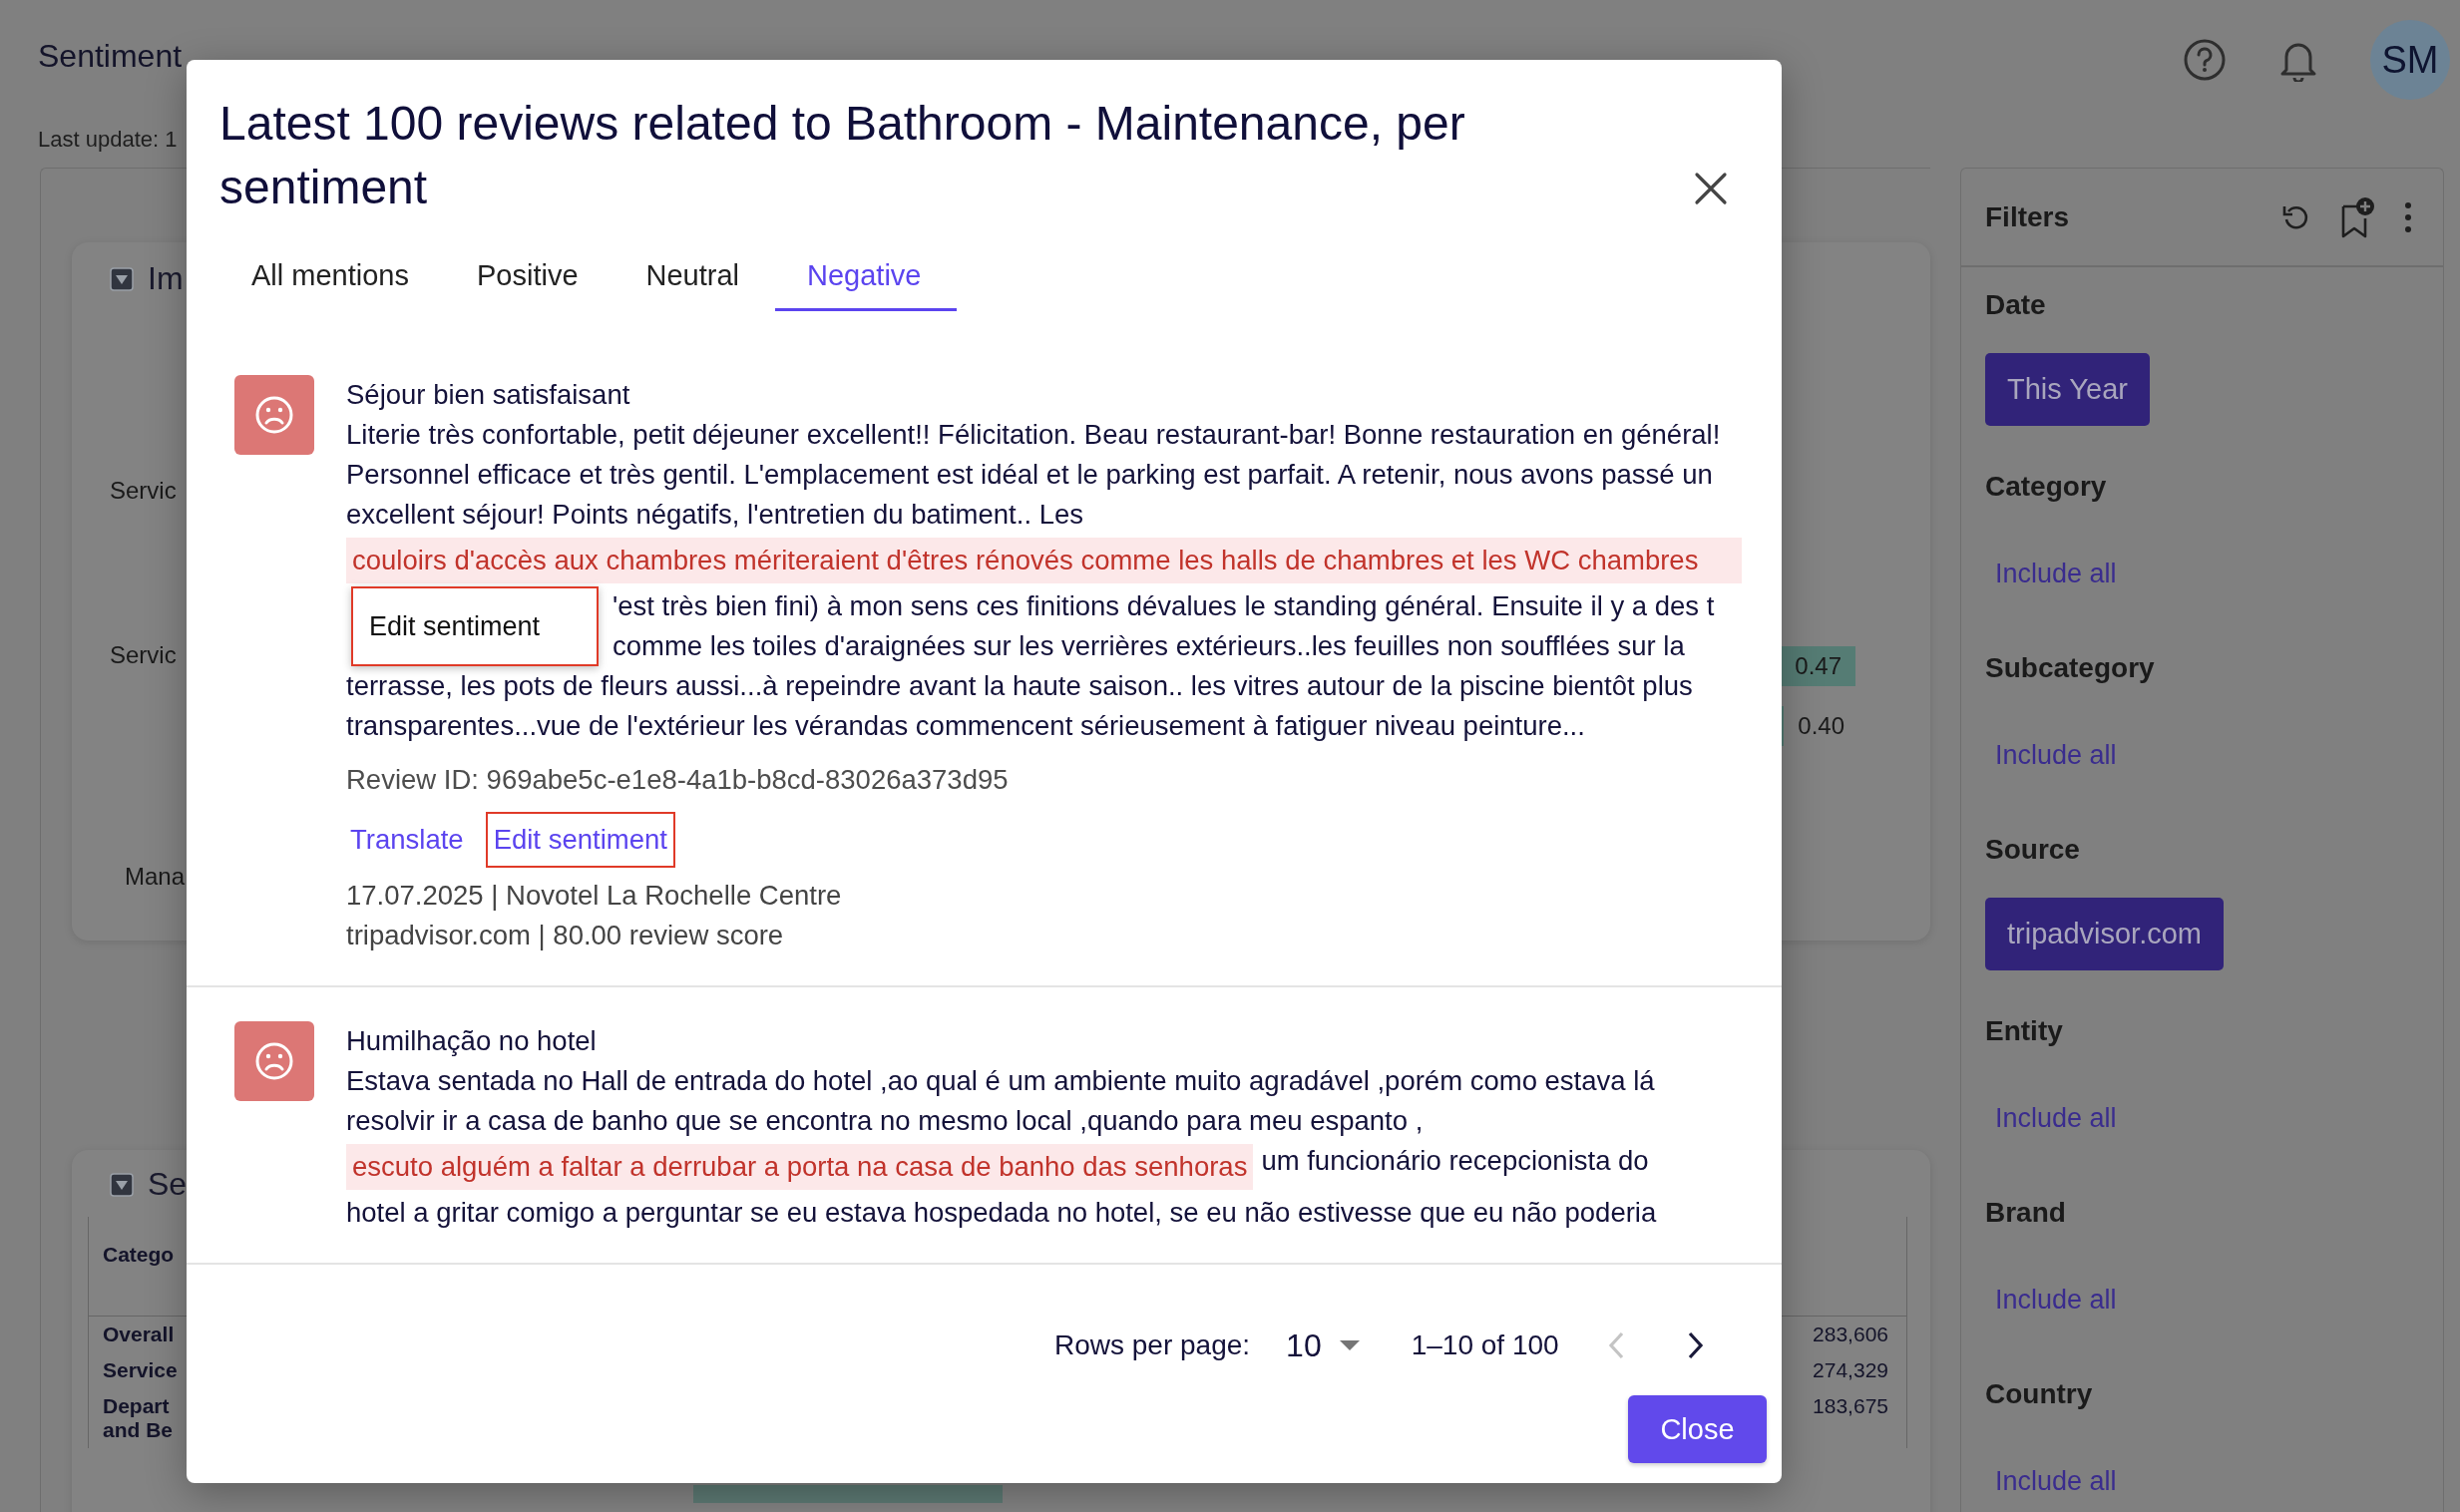  I want to click on review-text: 'est très bien fini) à mon sens ces finitions dévalues le standing général. Ensuite il y a des t comme les toiles d'araignées sur les verrières extérieurs..les feuilles non soufflées sur la, so click(1164, 626).